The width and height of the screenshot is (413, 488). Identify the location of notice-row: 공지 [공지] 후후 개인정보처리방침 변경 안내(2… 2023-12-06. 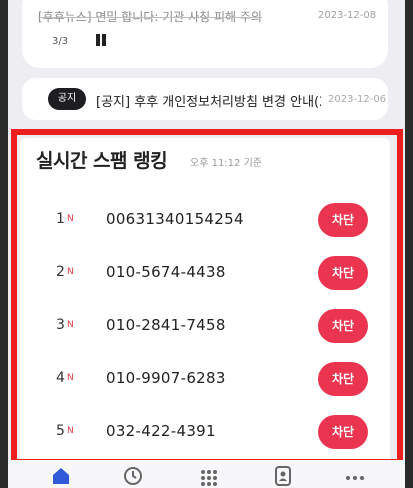
(205, 99).